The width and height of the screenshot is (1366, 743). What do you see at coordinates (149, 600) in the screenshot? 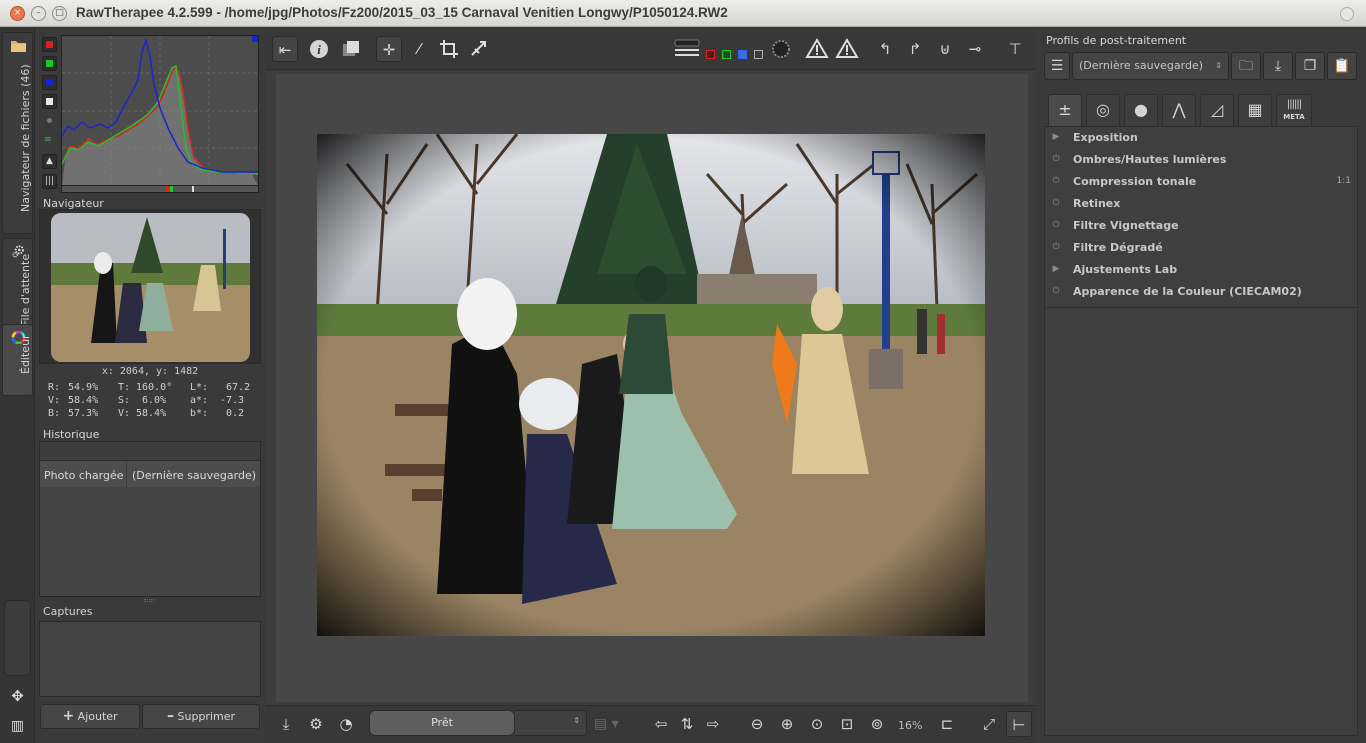
I see `history-resize-grip` at bounding box center [149, 600].